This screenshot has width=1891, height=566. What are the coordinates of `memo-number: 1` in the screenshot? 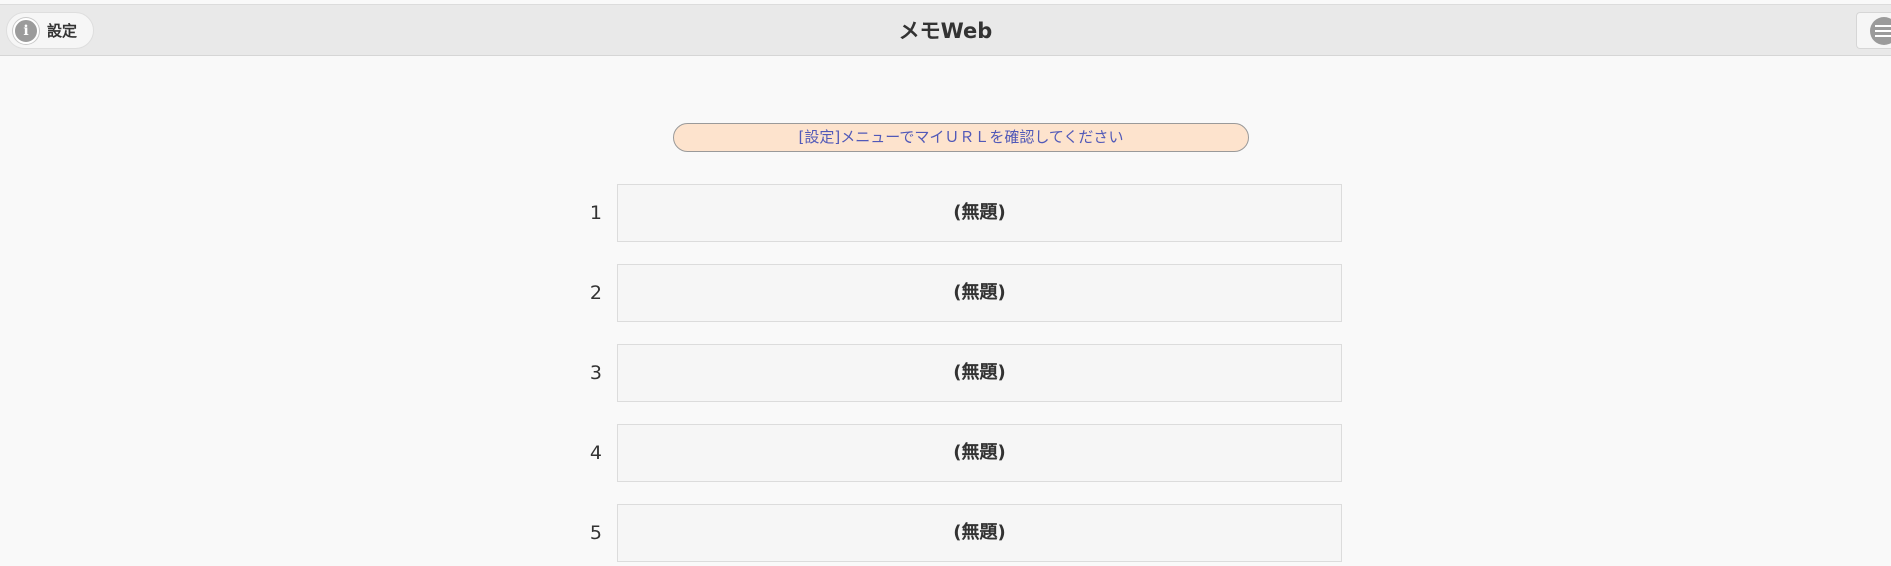 It's located at (595, 213).